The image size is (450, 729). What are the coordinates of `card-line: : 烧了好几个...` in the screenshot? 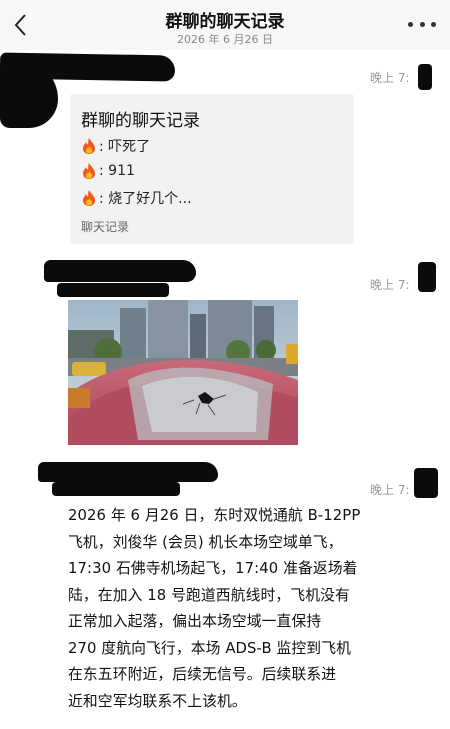 It's located at (136, 198).